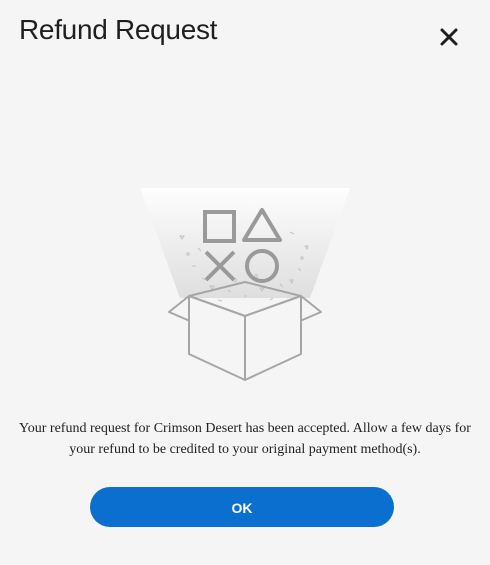  I want to click on close-icon, so click(449, 37).